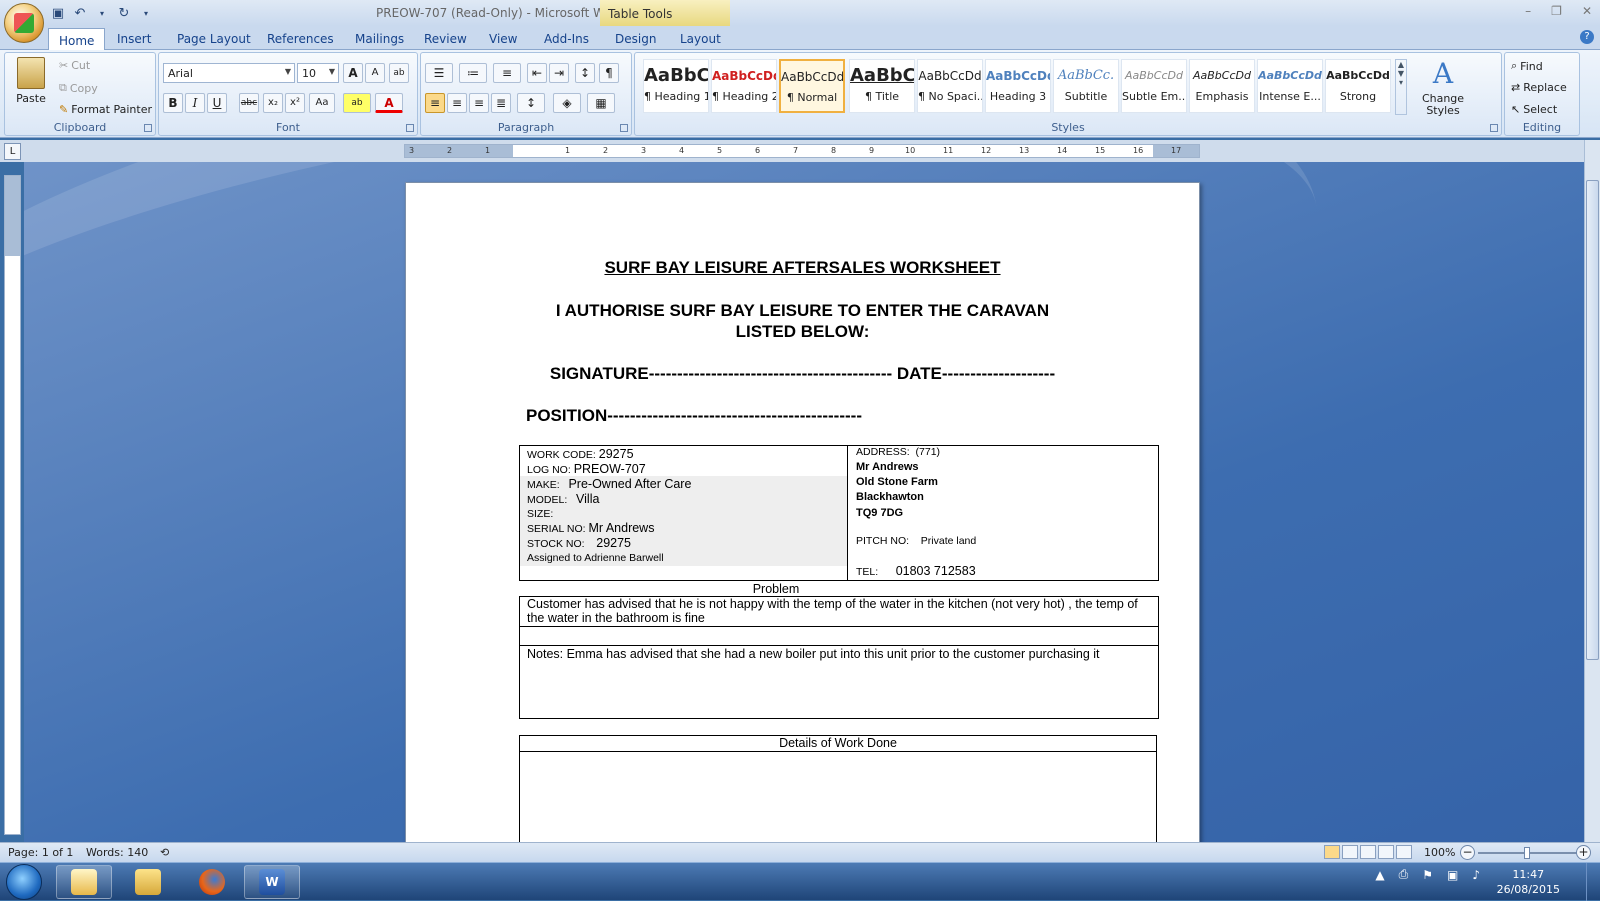  Describe the element at coordinates (217, 103) in the screenshot. I see `underline-button: U` at that location.